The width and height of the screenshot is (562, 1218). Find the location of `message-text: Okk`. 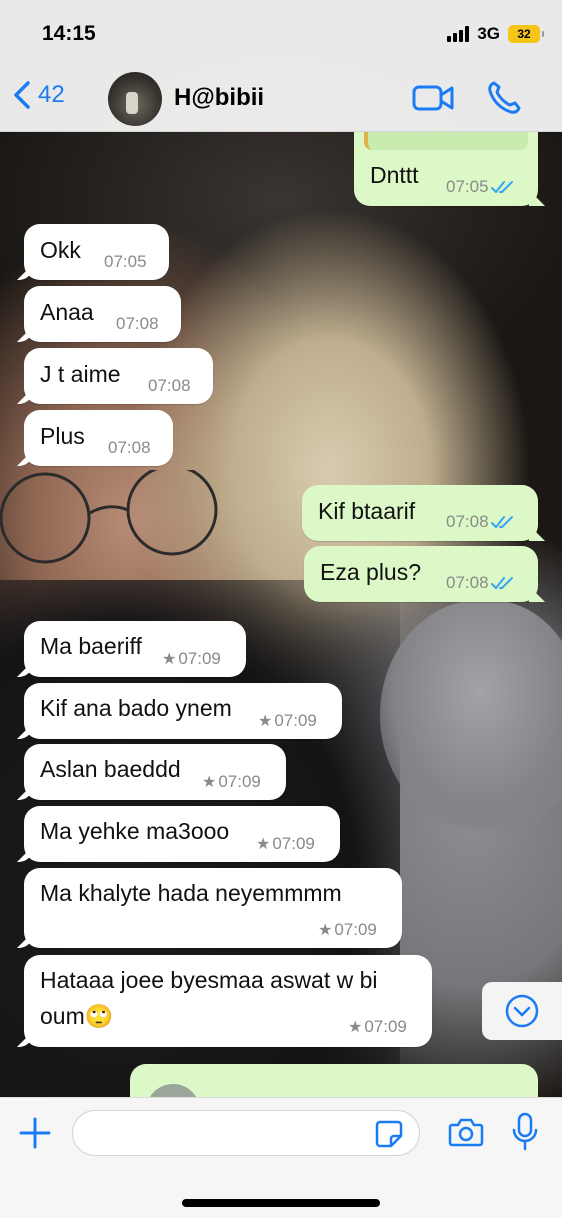

message-text: Okk is located at coordinates (60, 250).